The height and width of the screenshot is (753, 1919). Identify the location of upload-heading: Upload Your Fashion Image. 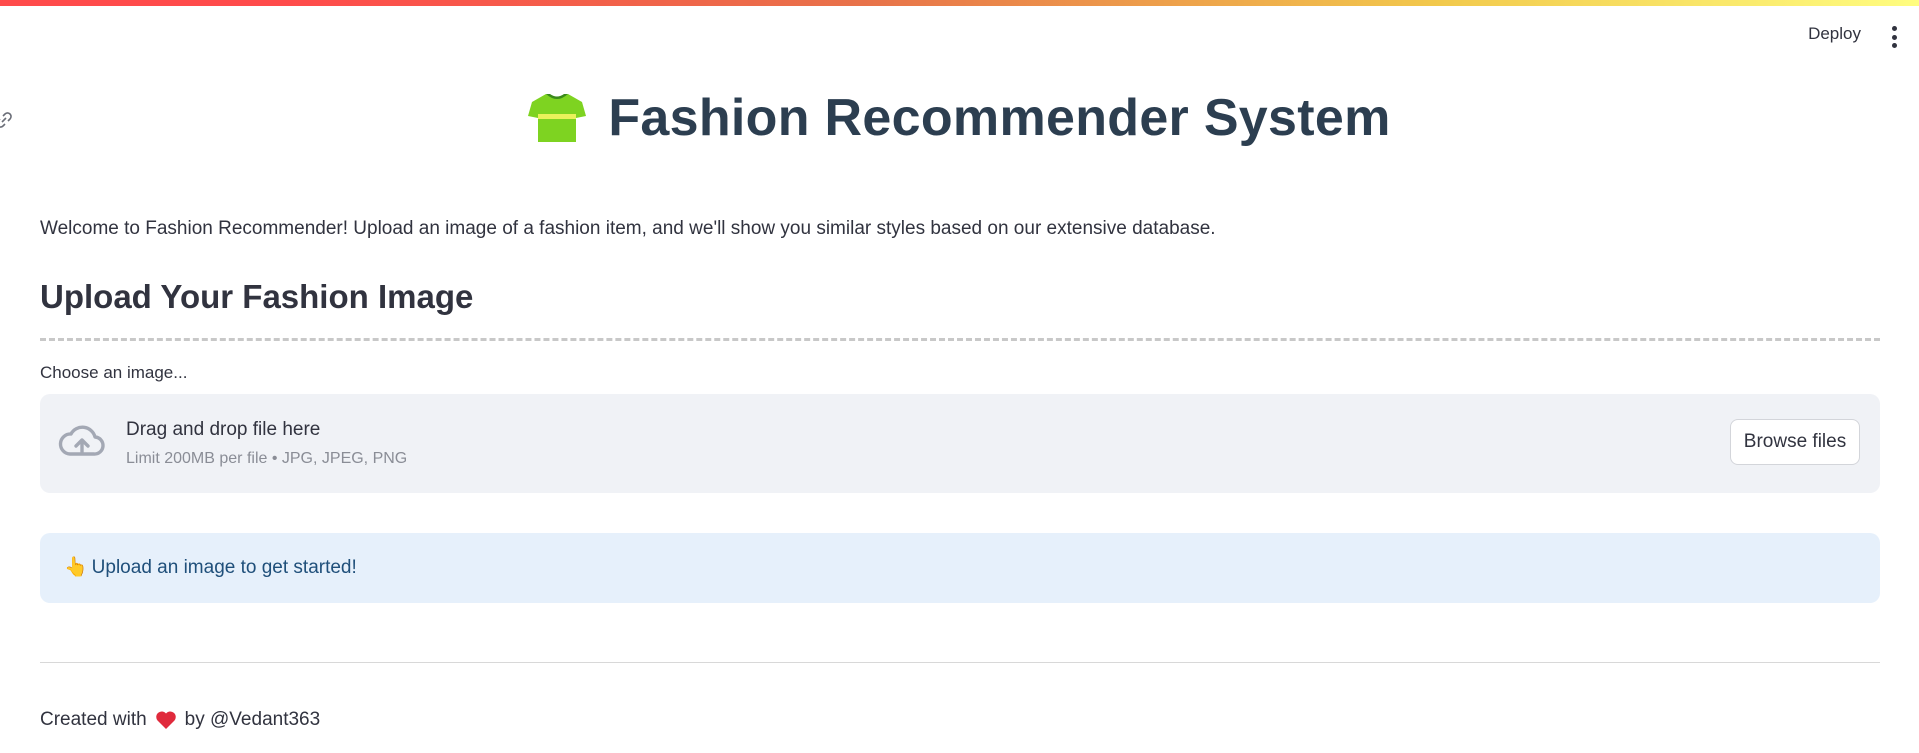
(257, 296).